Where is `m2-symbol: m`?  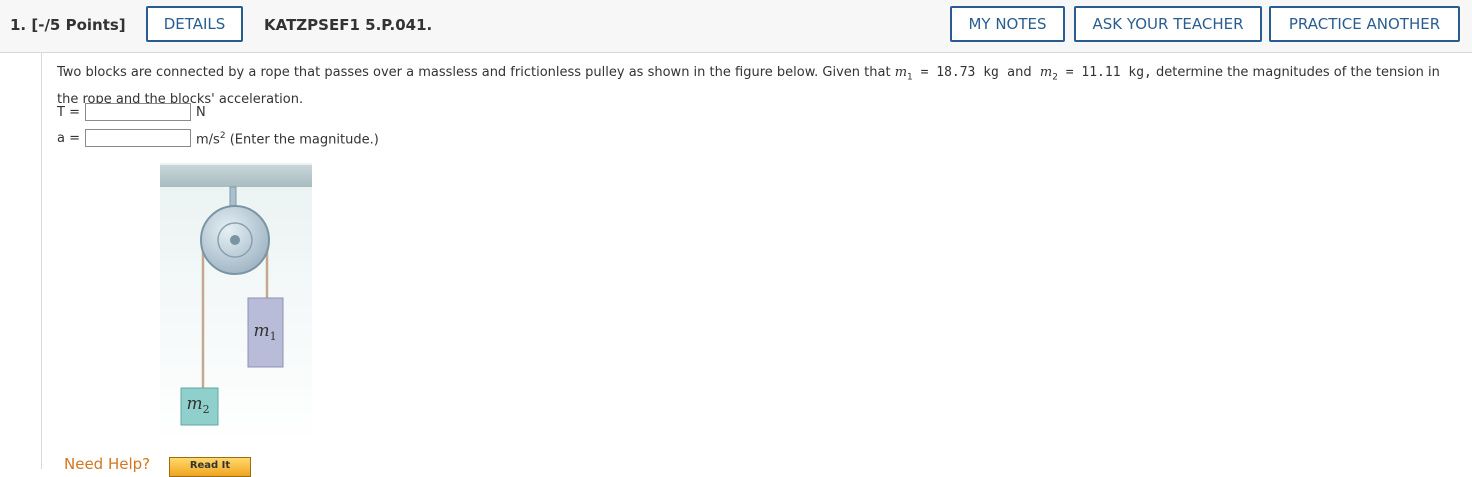 m2-symbol: m is located at coordinates (1046, 72).